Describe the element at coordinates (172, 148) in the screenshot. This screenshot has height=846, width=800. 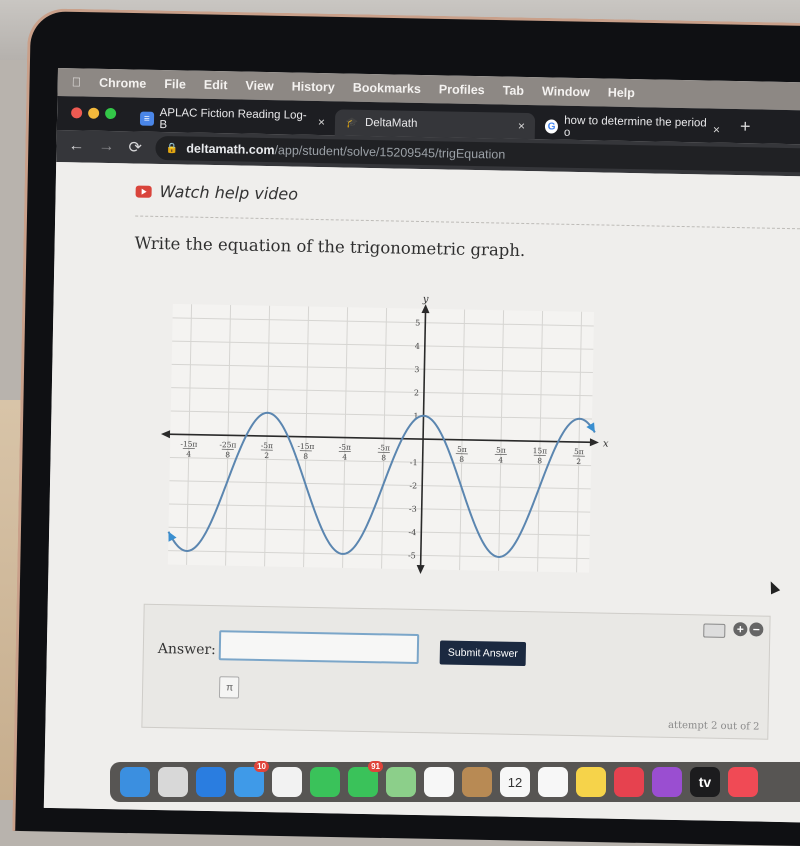
I see `lock-icon: 🔒` at that location.